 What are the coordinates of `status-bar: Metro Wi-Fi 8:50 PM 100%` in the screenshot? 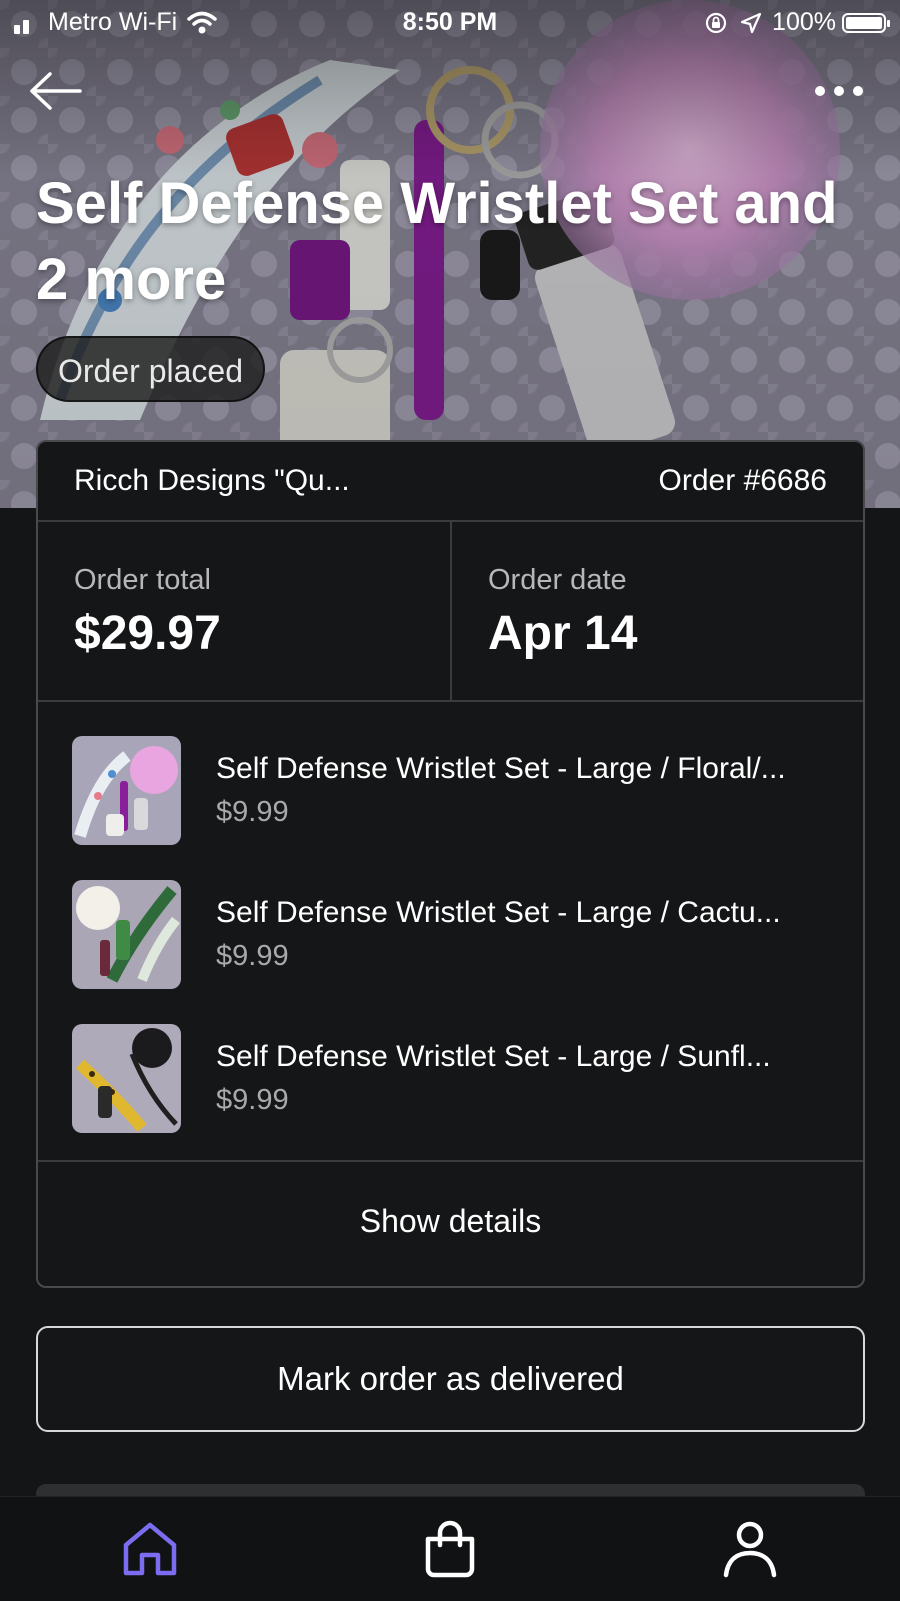 It's located at (450, 23).